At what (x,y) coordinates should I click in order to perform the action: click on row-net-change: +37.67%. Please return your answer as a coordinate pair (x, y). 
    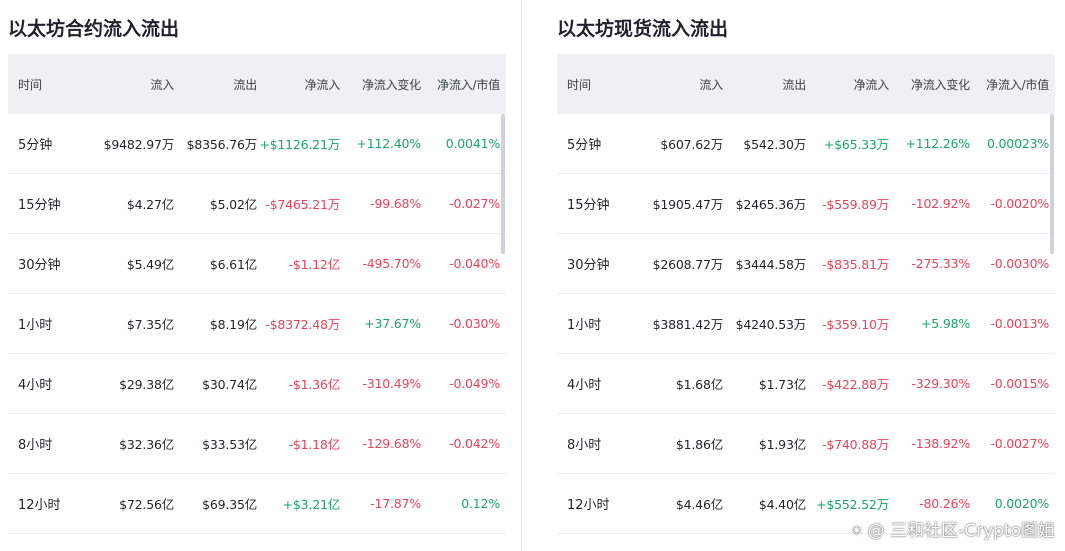
    Looking at the image, I should click on (392, 323).